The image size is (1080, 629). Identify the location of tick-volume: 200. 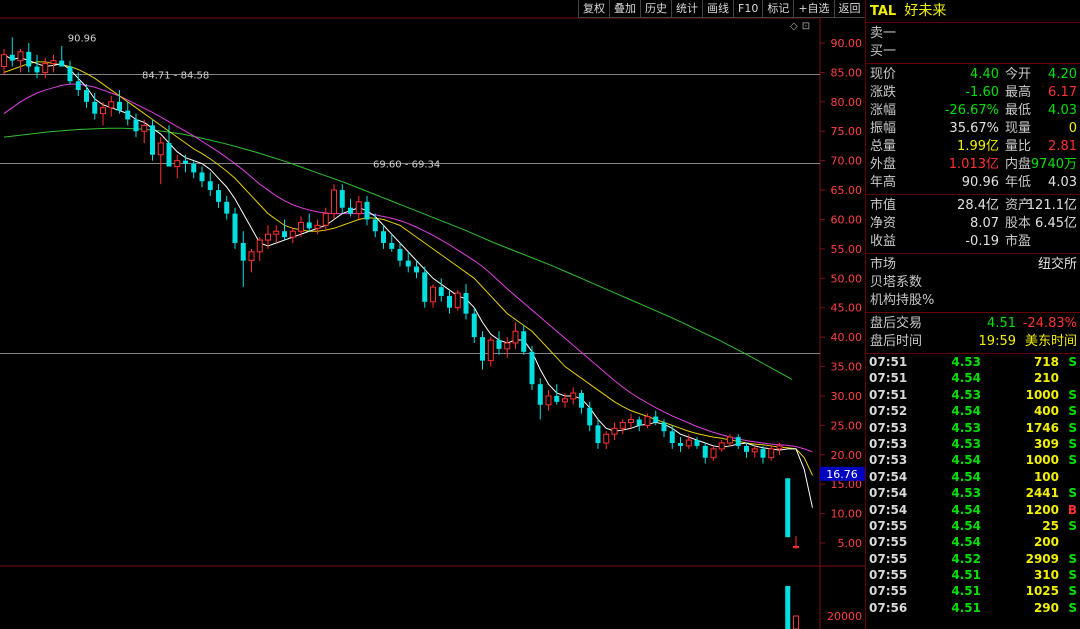
(1046, 542).